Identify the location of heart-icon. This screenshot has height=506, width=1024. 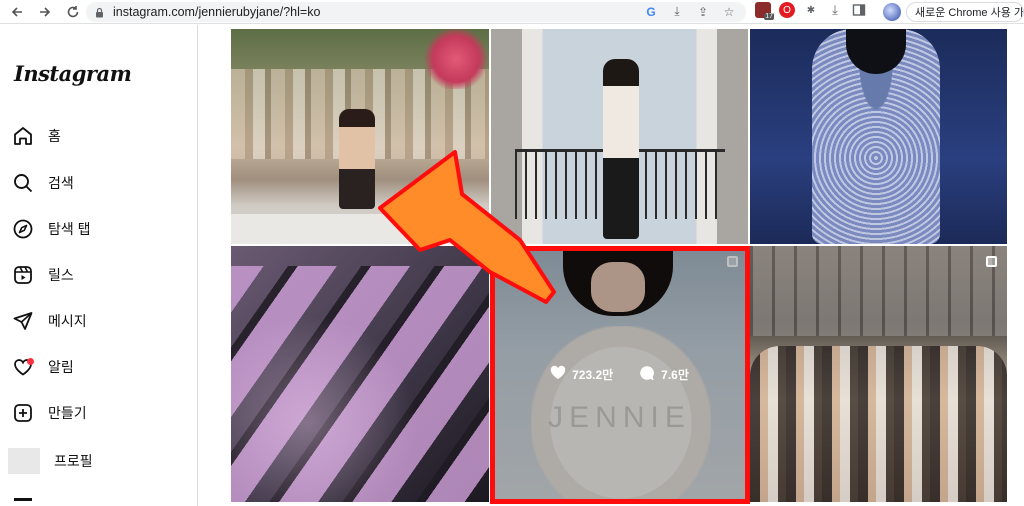
(23, 367).